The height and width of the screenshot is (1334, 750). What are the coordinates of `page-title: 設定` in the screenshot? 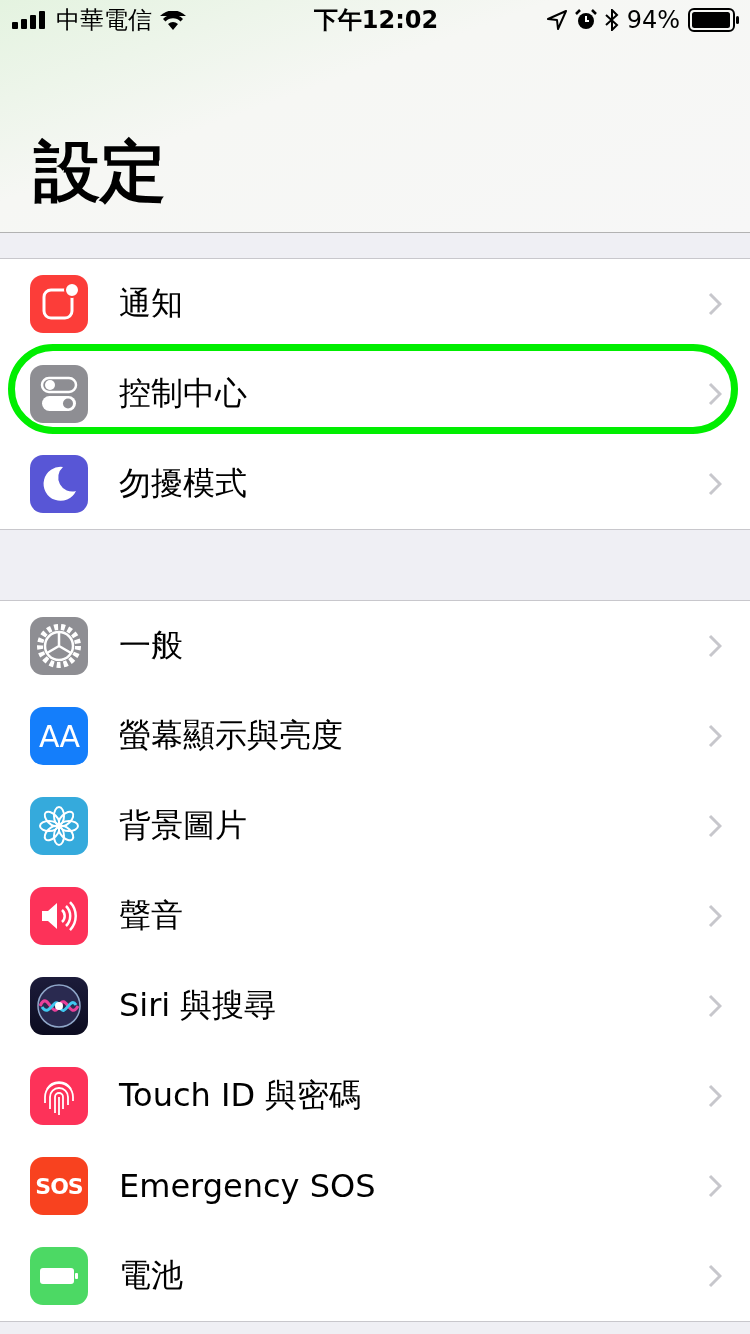 It's located at (100, 172).